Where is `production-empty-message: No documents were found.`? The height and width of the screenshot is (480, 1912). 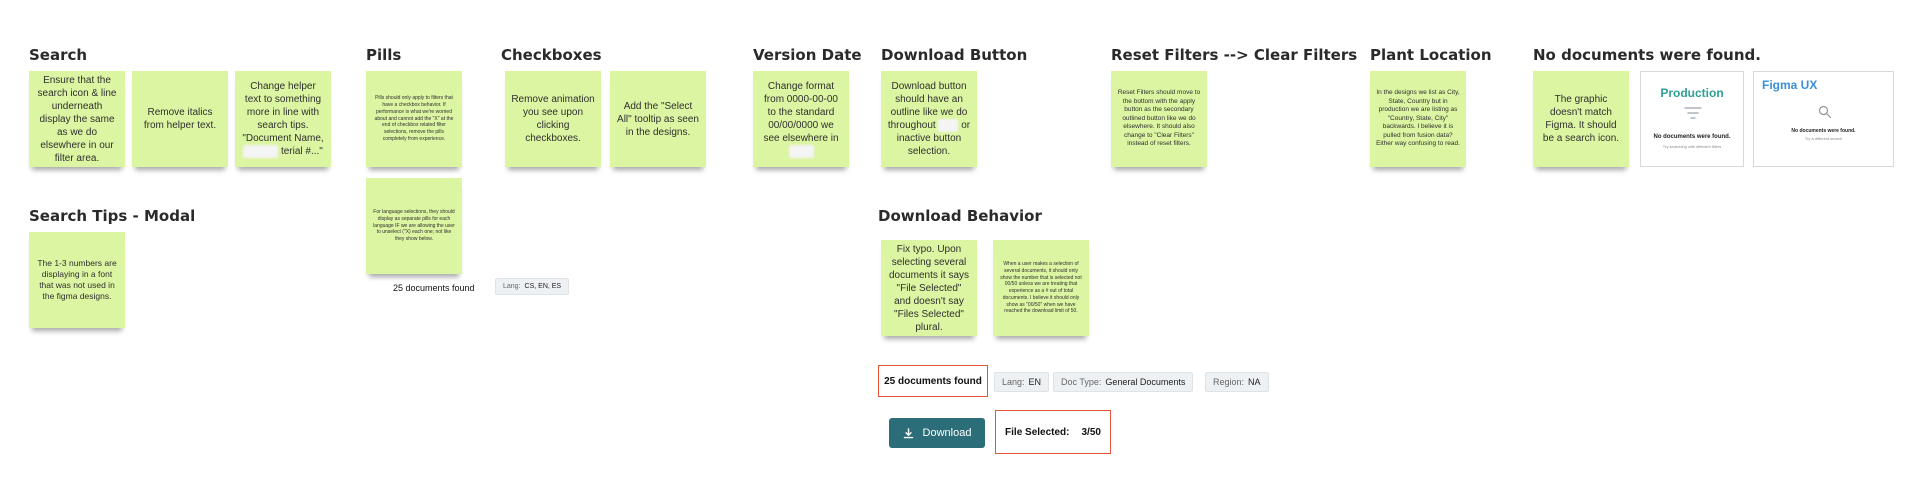 production-empty-message: No documents were found. is located at coordinates (1692, 137).